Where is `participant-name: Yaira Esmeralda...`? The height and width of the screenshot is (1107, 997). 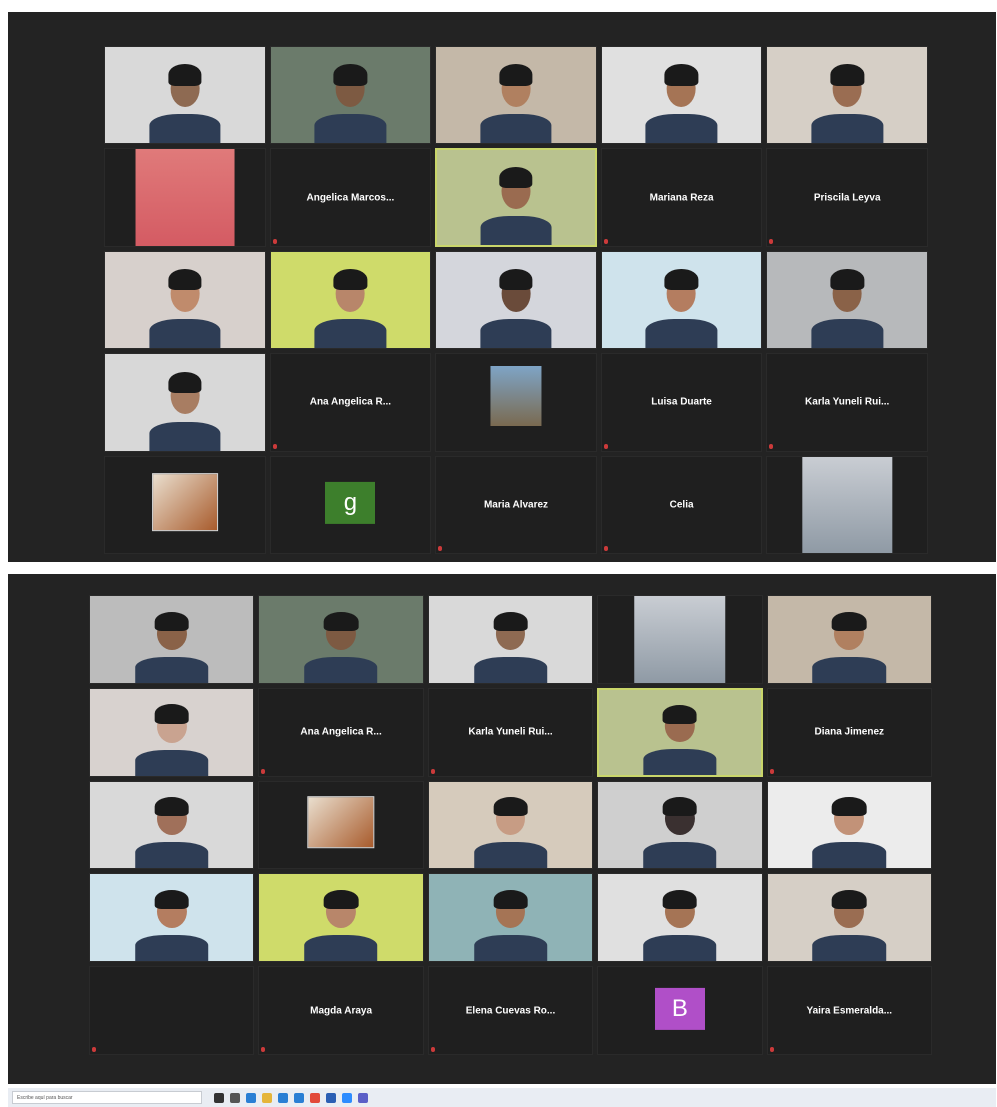 participant-name: Yaira Esmeralda... is located at coordinates (849, 1011).